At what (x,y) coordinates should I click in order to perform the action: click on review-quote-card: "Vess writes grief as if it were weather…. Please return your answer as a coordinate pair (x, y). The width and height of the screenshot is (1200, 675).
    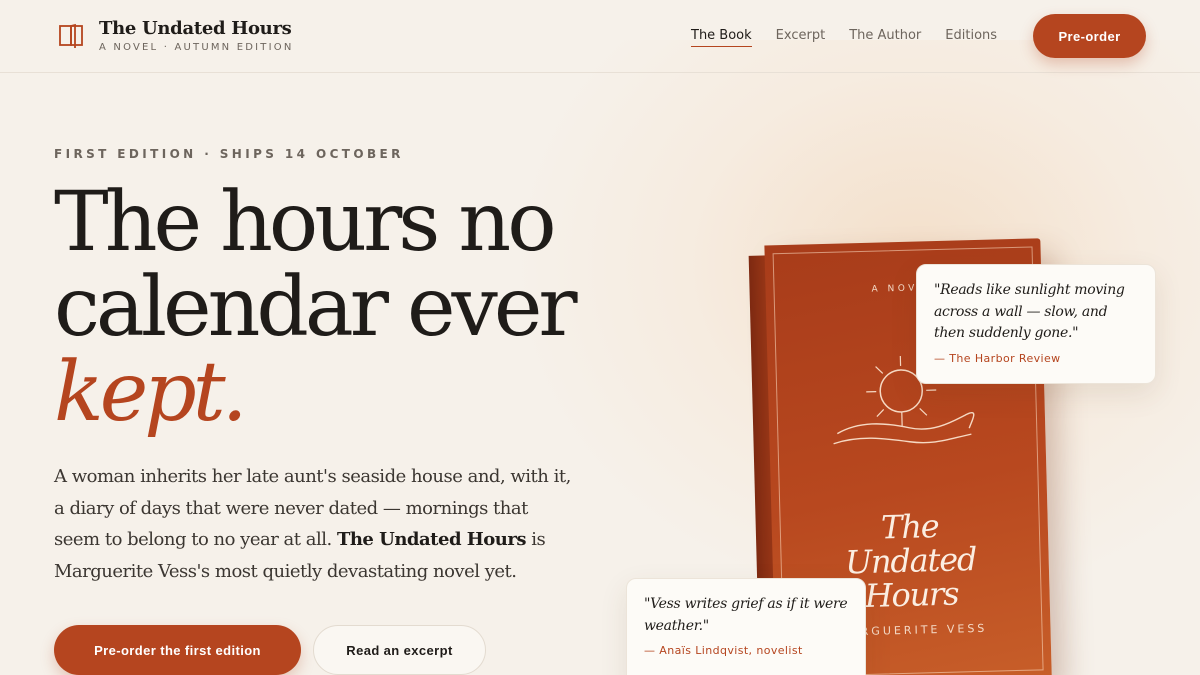
    Looking at the image, I should click on (746, 626).